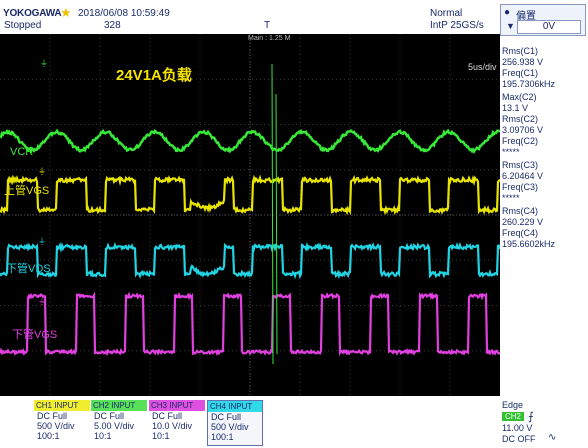 The height and width of the screenshot is (448, 588). I want to click on acquisition-rate: IntP 25GS/s, so click(457, 25).